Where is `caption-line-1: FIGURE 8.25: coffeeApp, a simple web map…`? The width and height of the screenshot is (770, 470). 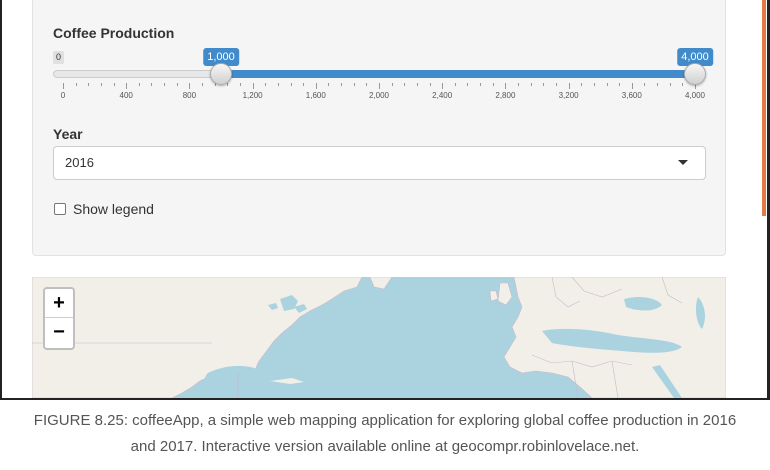
caption-line-1: FIGURE 8.25: coffeeApp, a simple web map… is located at coordinates (385, 420).